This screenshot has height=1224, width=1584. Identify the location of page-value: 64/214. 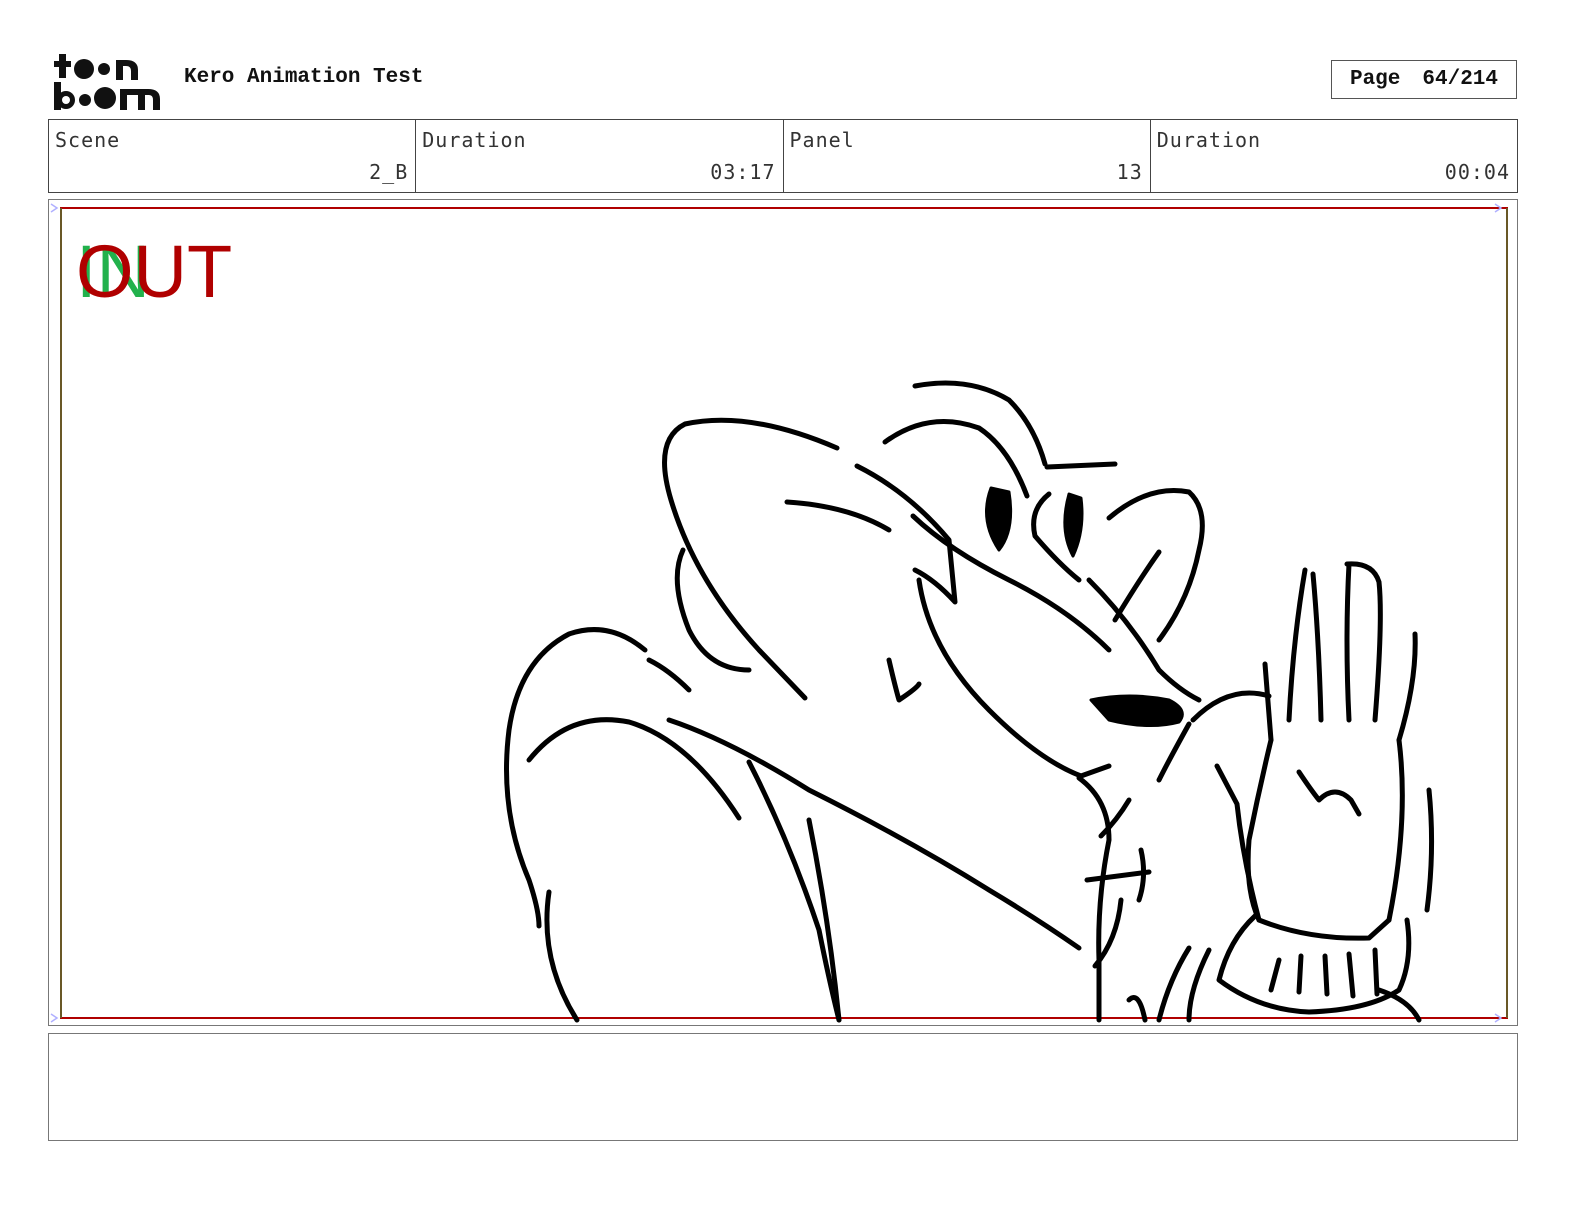
(1460, 79).